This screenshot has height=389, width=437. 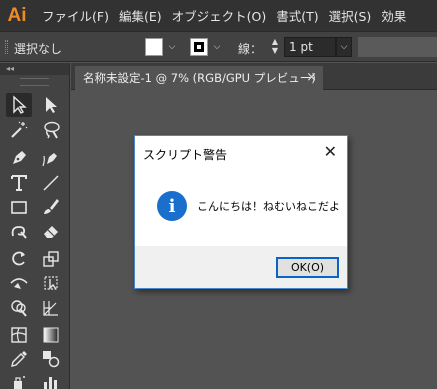 I want to click on dialog-message: こんにちは！ねむいねこだよ, so click(x=268, y=206).